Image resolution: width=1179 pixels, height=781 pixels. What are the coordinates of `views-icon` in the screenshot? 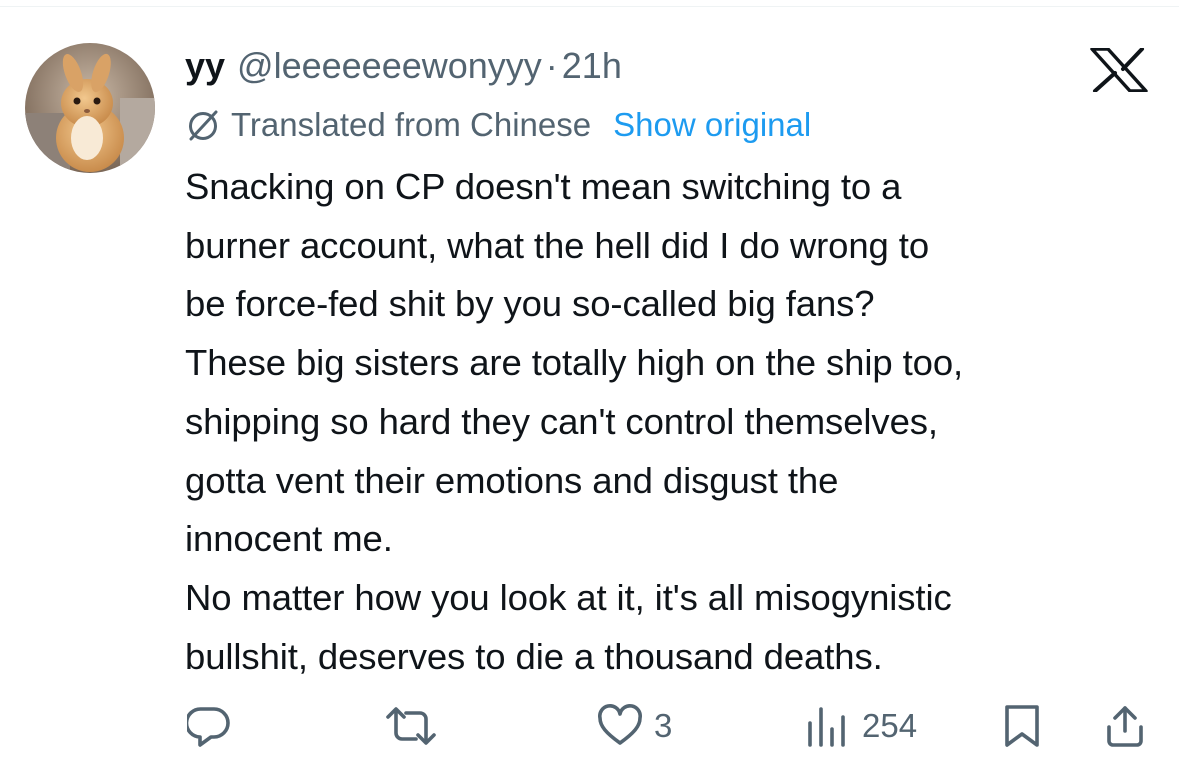 It's located at (826, 727).